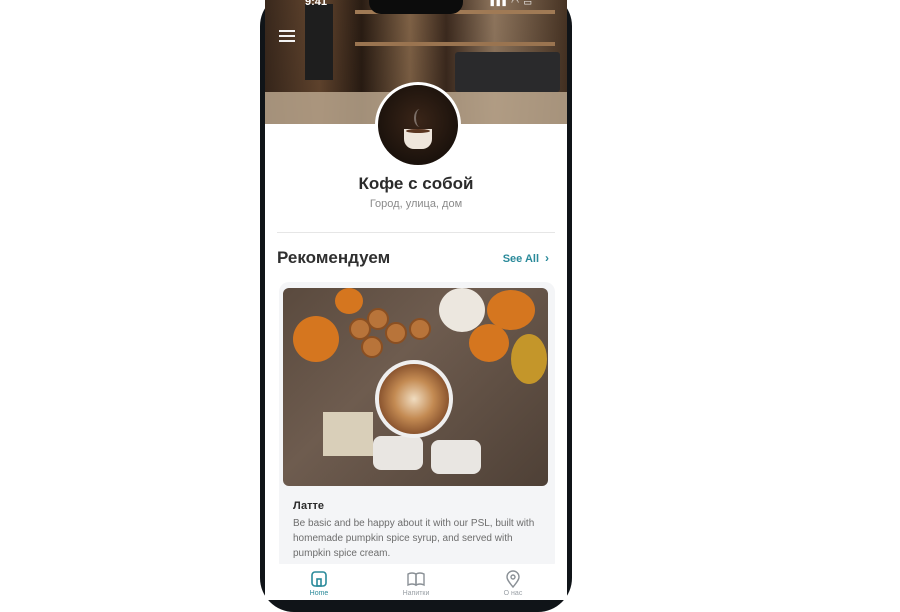 Image resolution: width=900 pixels, height=612 pixels. Describe the element at coordinates (414, 399) in the screenshot. I see `latte-cup` at that location.